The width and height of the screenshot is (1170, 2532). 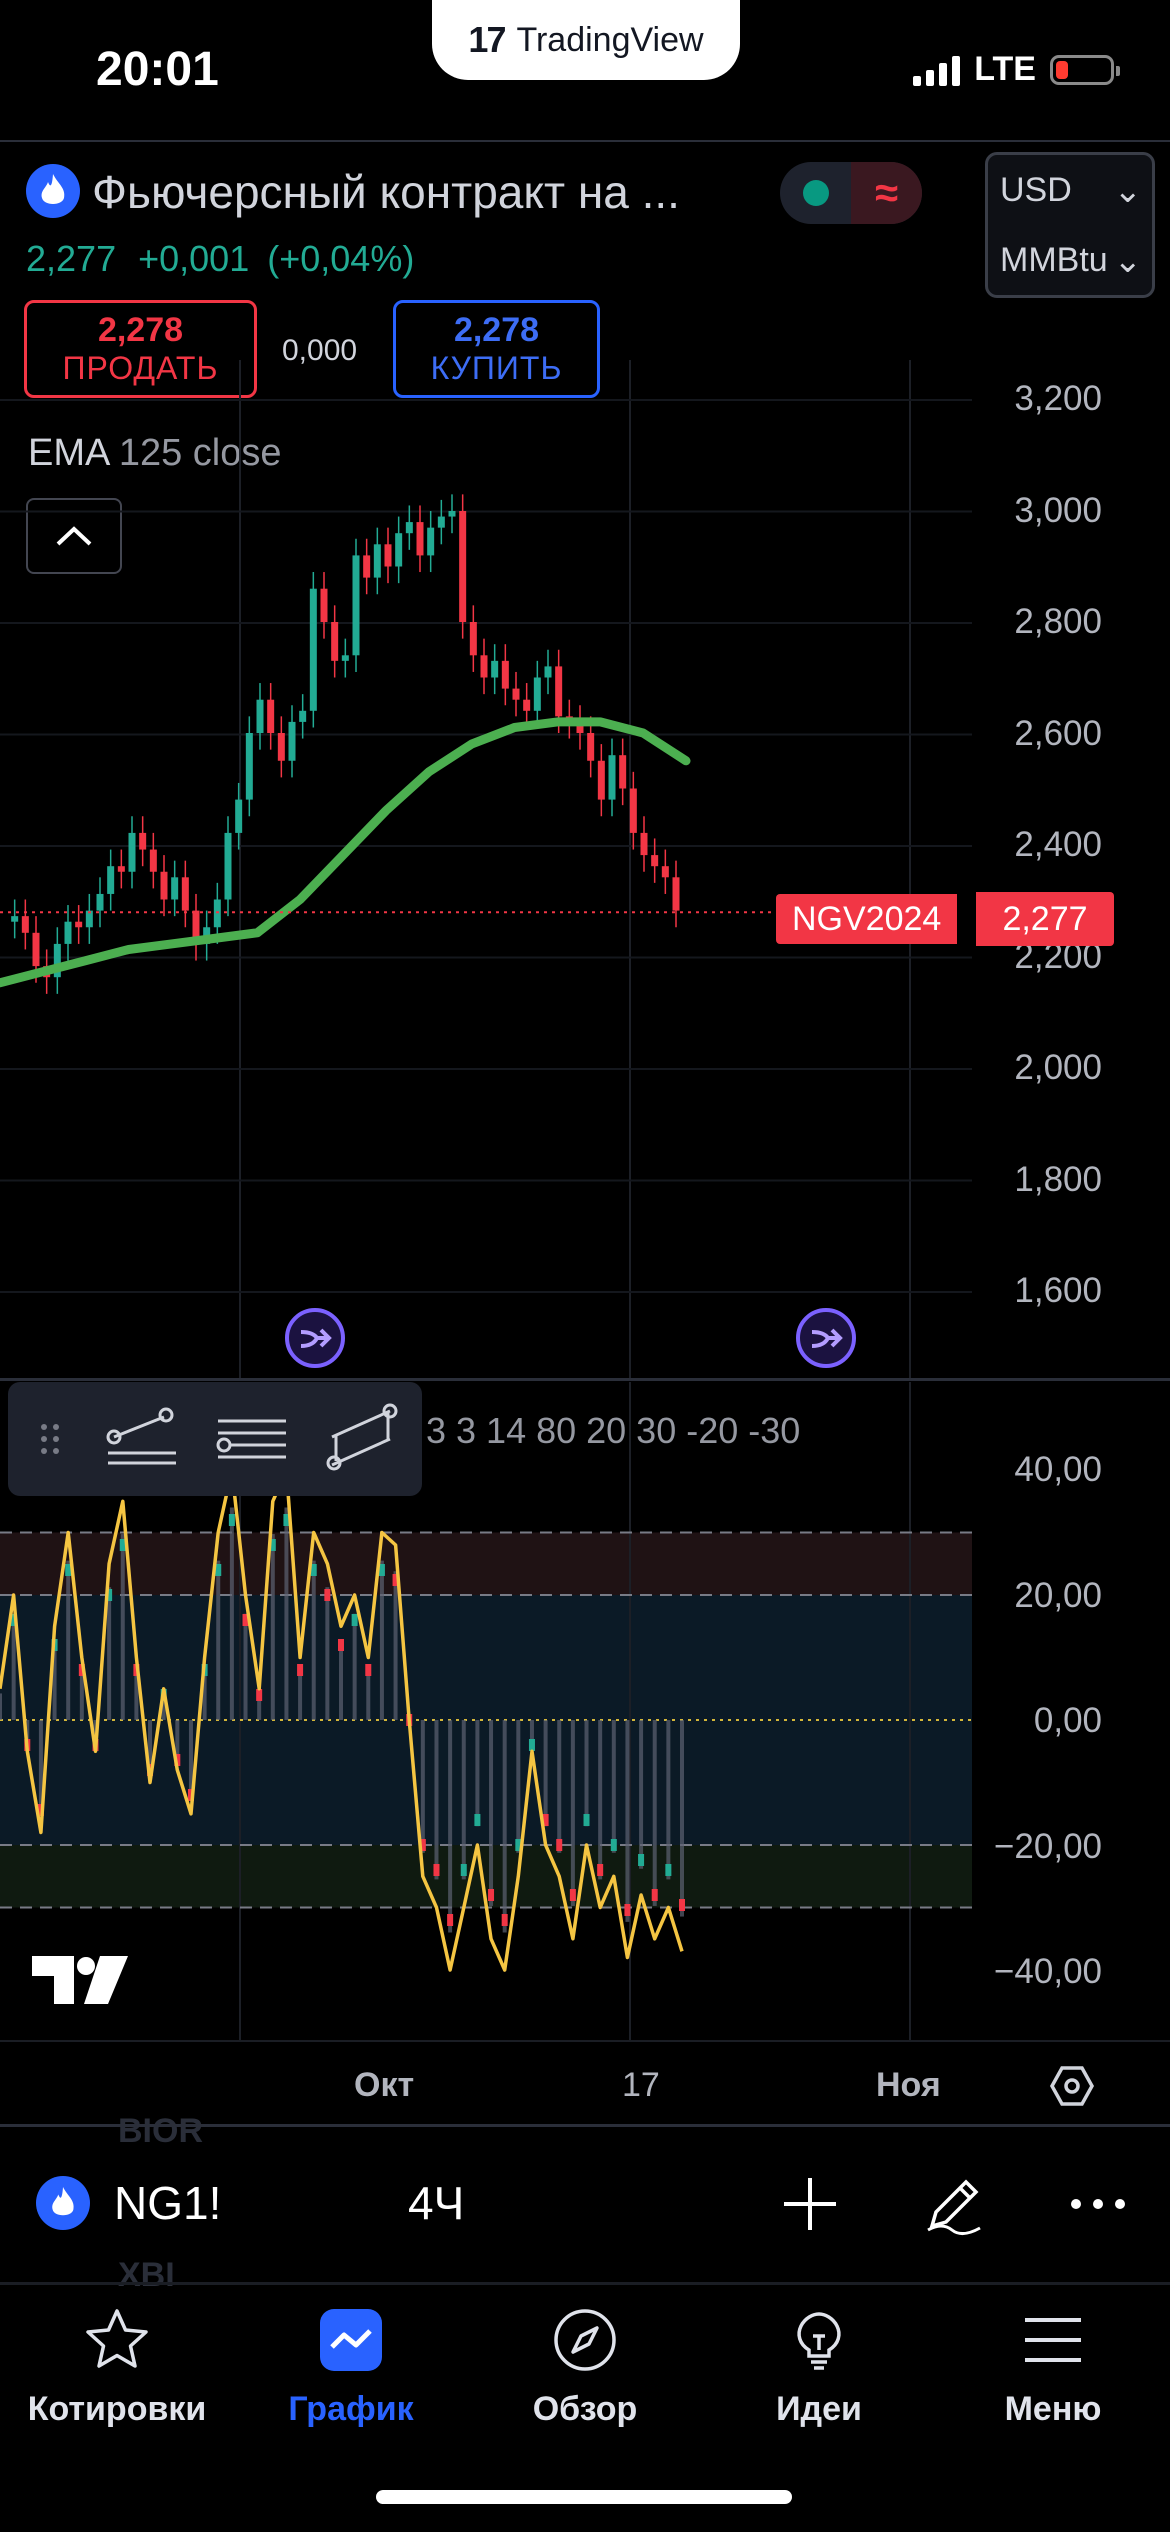 I want to click on osc-y-tick-label: 20,00, so click(x=1058, y=1595).